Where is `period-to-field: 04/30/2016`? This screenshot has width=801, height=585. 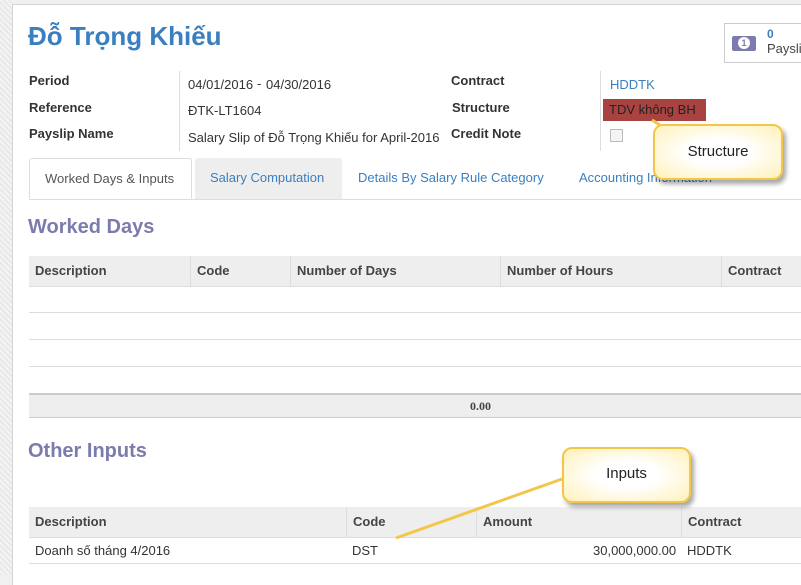
period-to-field: 04/30/2016 is located at coordinates (298, 84).